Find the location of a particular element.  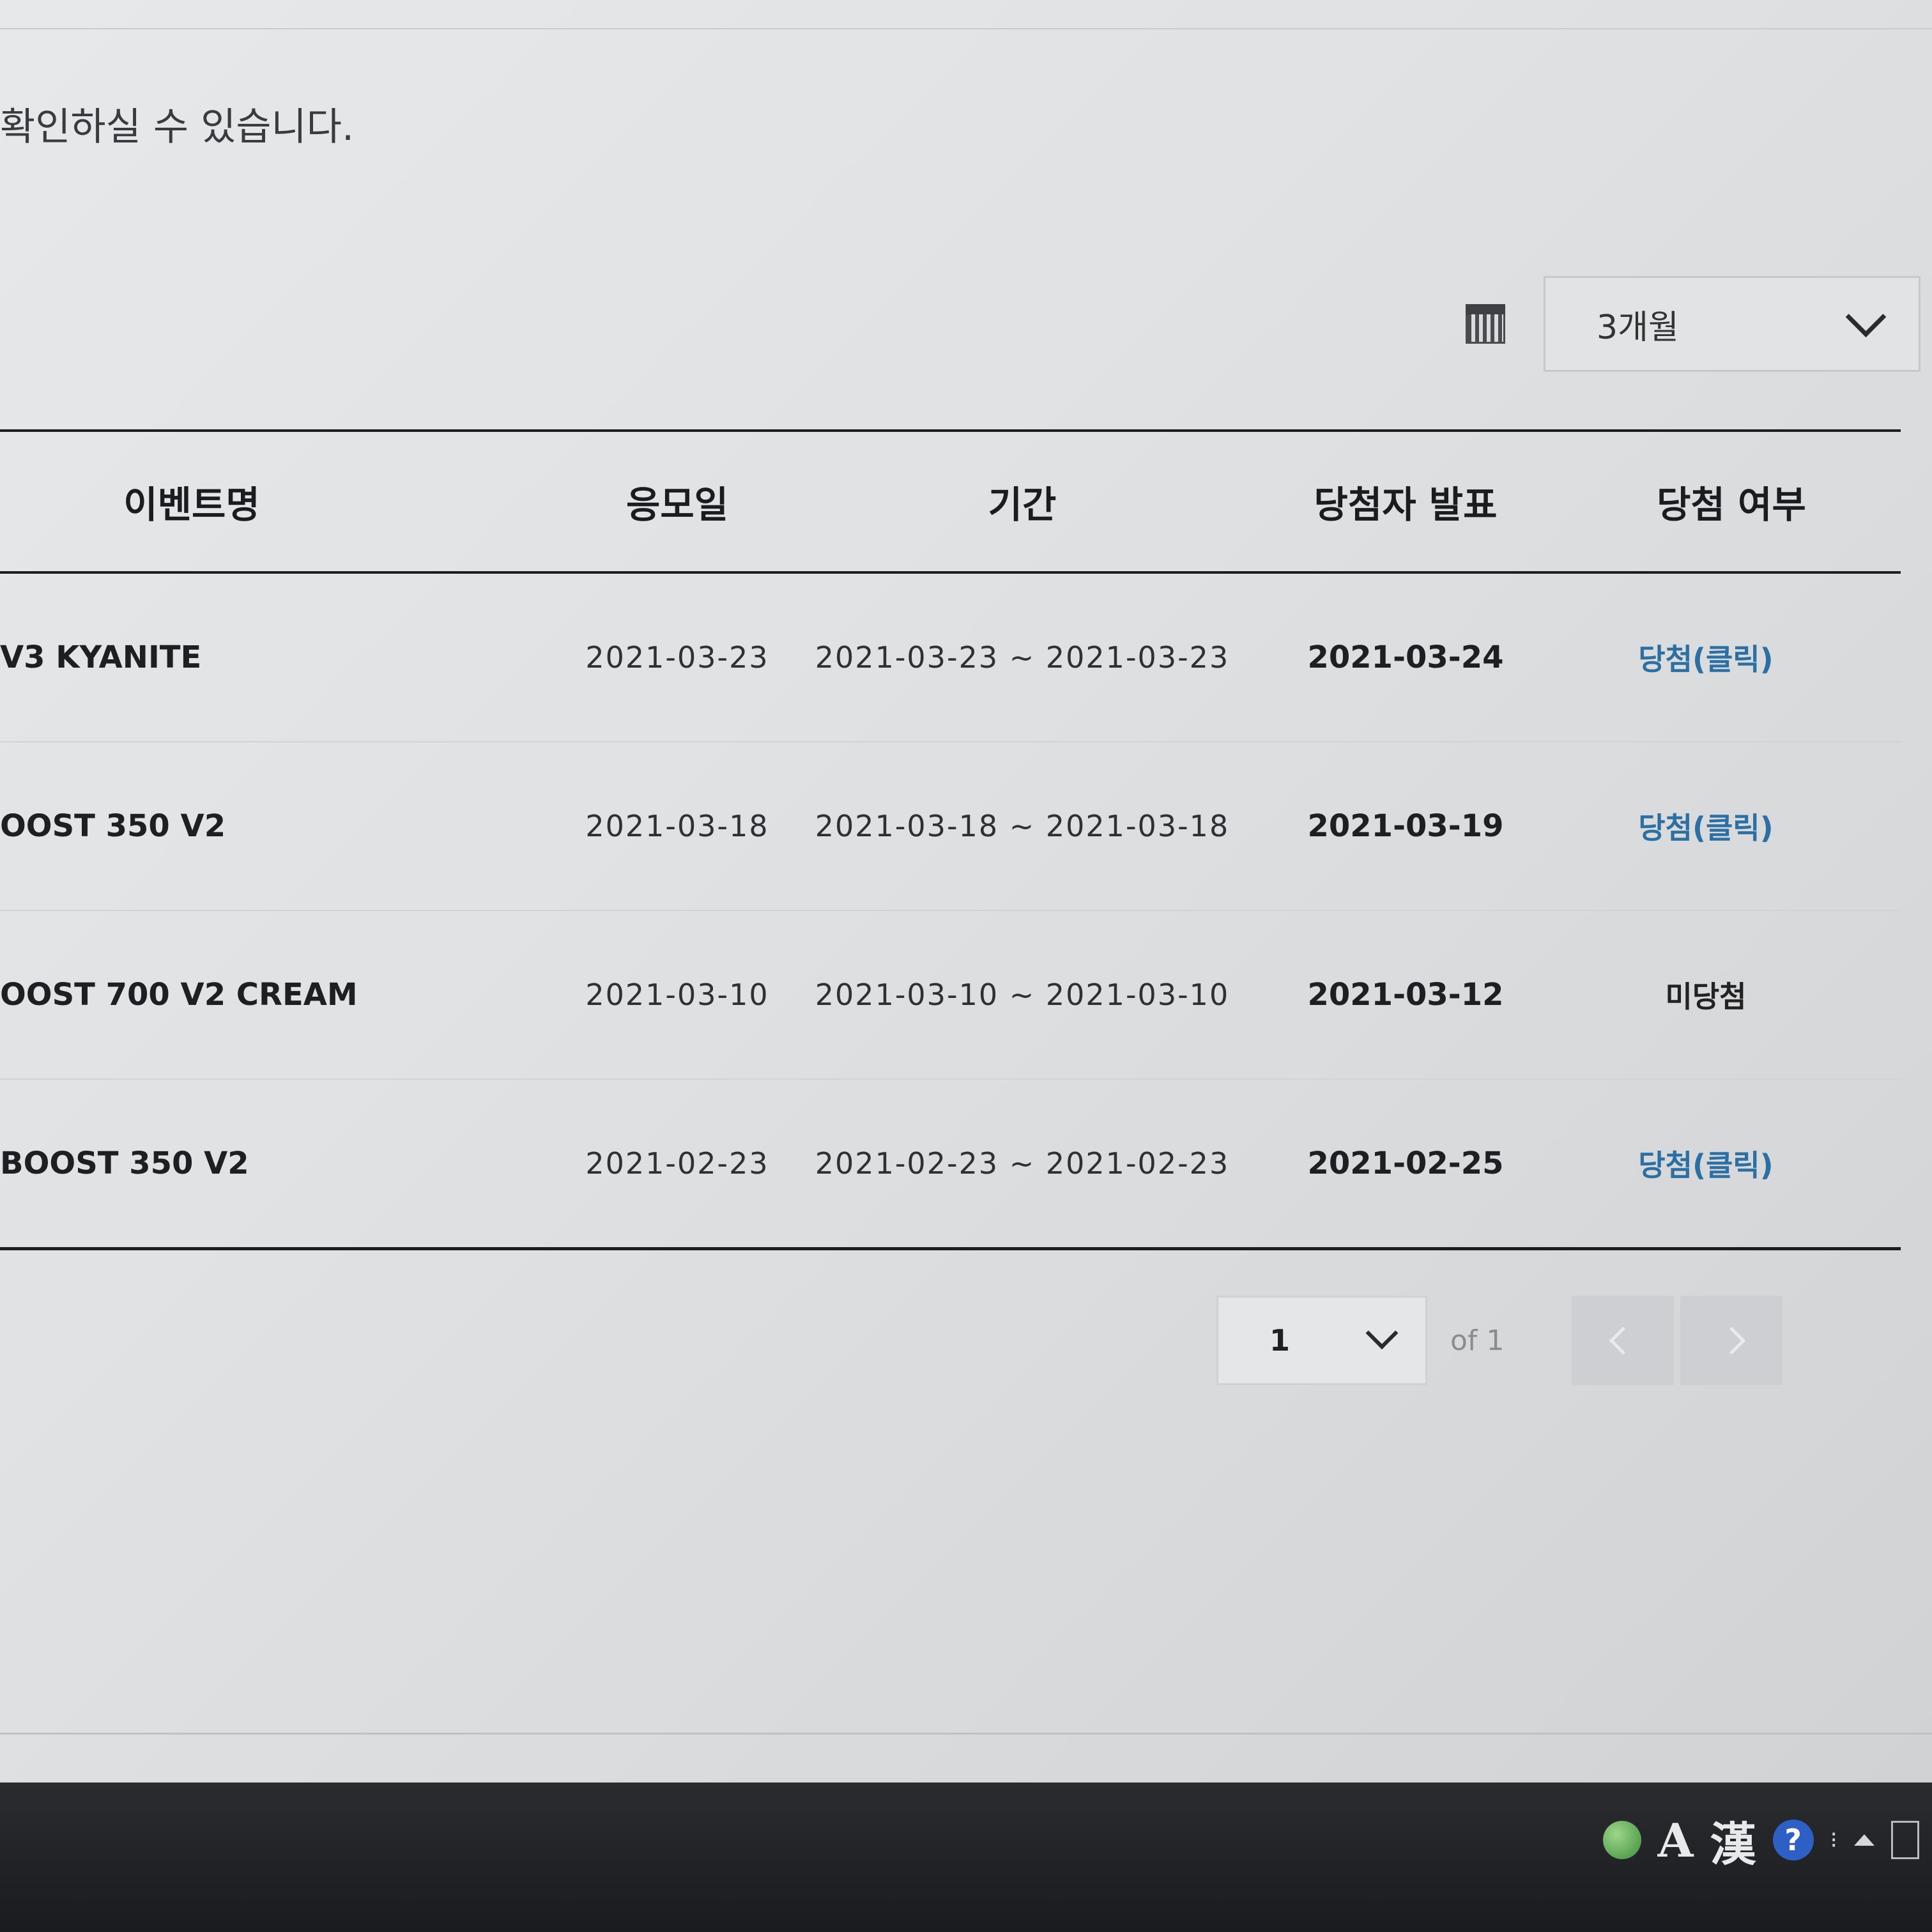

show-hidden-icons-icon is located at coordinates (1864, 1840).